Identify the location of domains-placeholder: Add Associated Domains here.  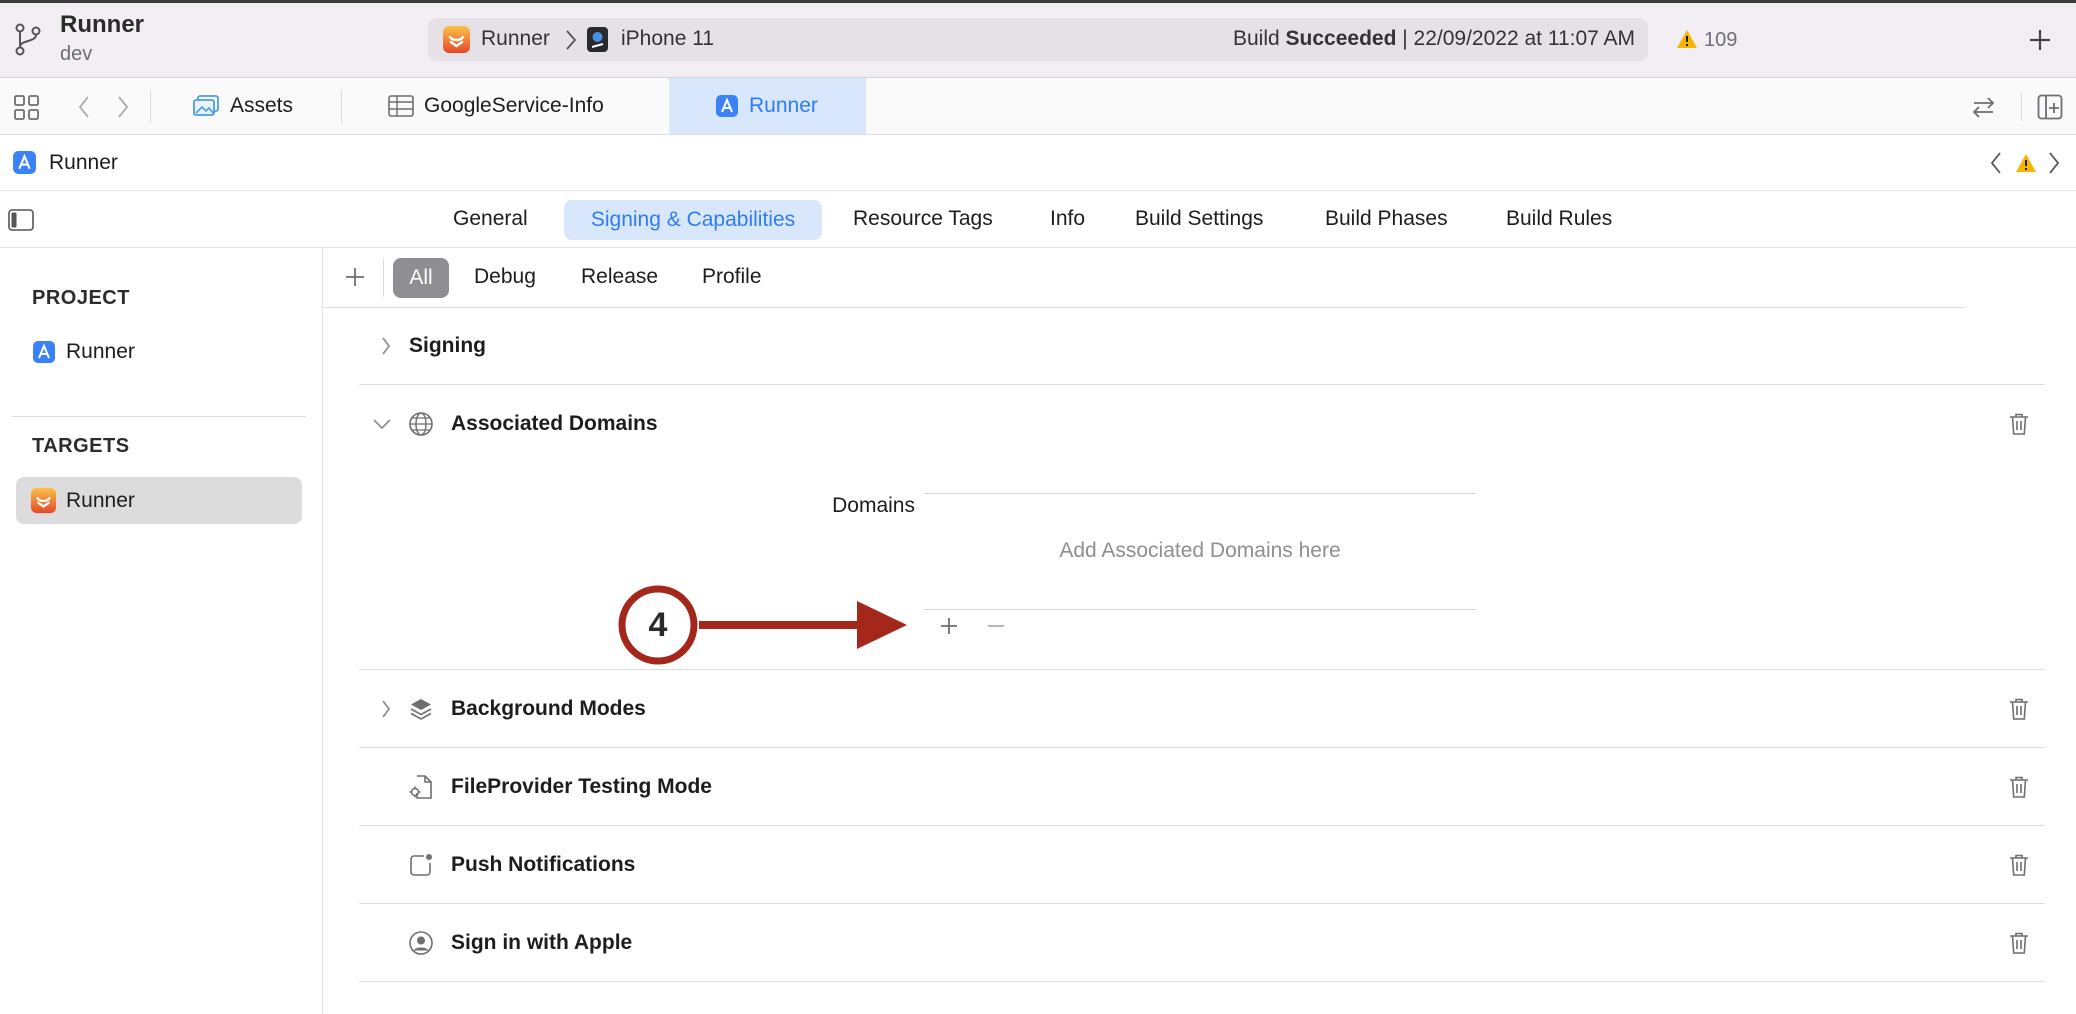
(1200, 550).